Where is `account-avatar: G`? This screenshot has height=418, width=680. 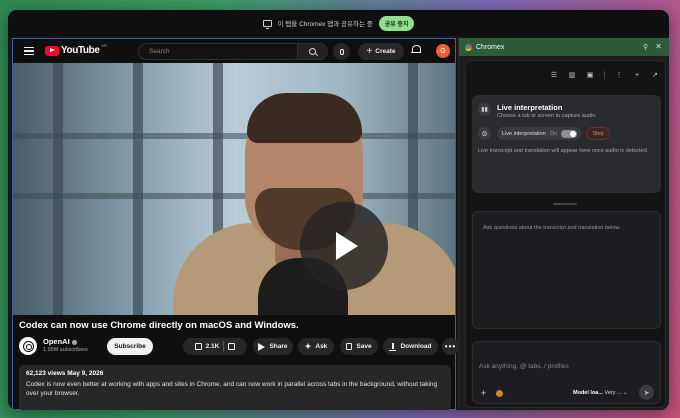 account-avatar: G is located at coordinates (443, 51).